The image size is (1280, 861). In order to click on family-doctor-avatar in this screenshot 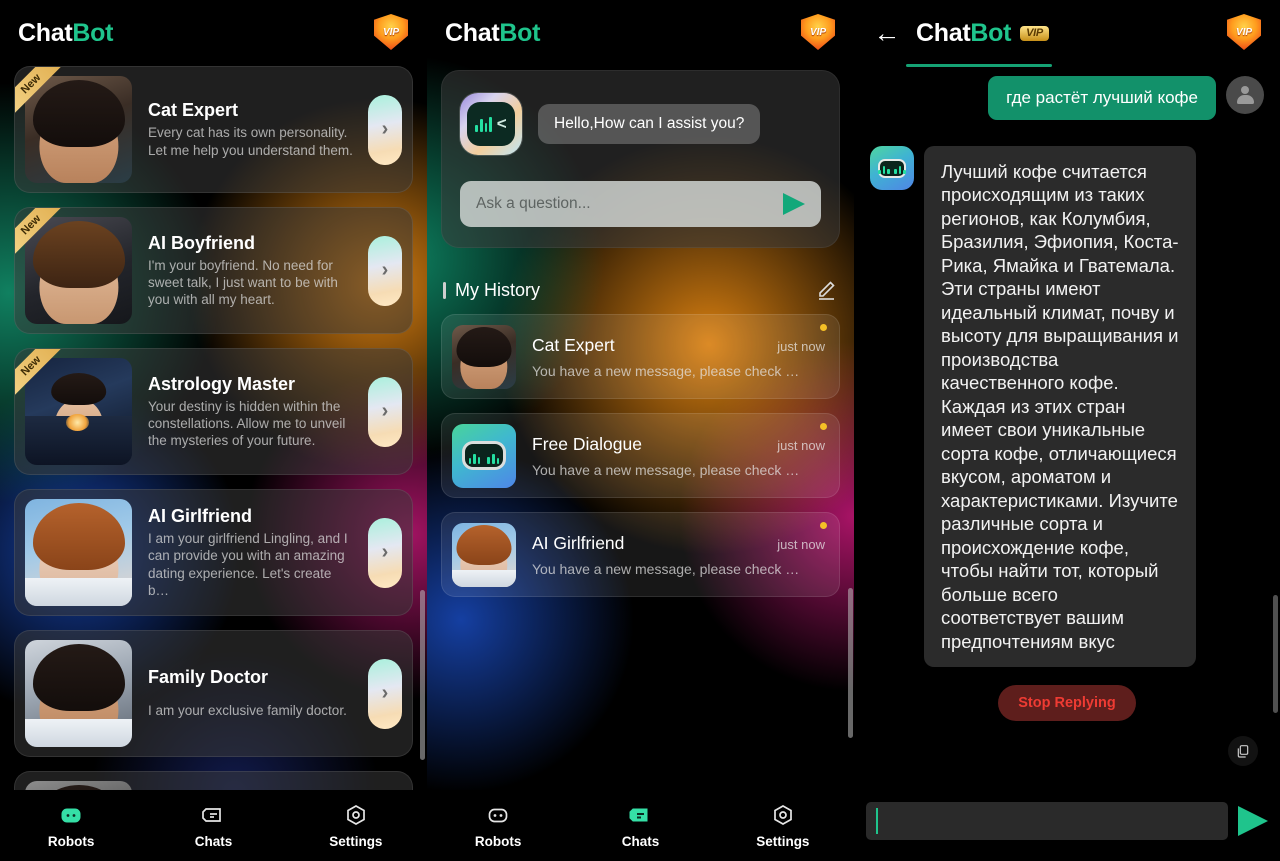, I will do `click(78, 693)`.